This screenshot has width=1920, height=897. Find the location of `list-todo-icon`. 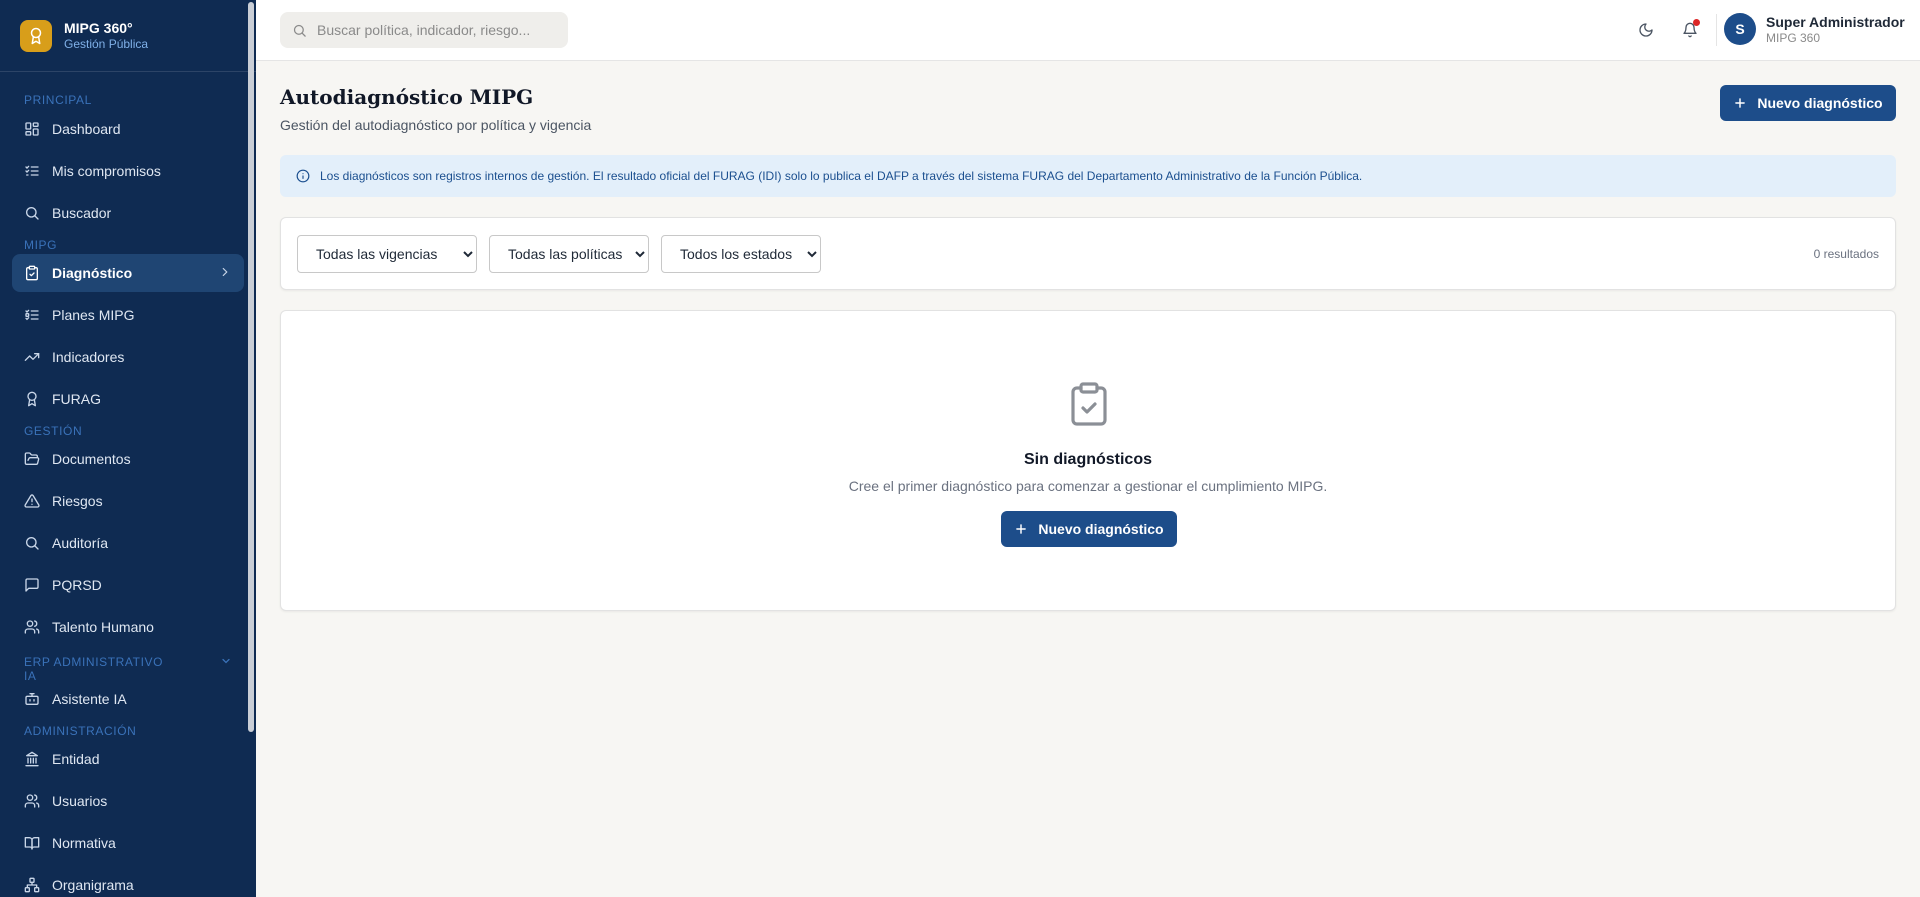

list-todo-icon is located at coordinates (32, 315).